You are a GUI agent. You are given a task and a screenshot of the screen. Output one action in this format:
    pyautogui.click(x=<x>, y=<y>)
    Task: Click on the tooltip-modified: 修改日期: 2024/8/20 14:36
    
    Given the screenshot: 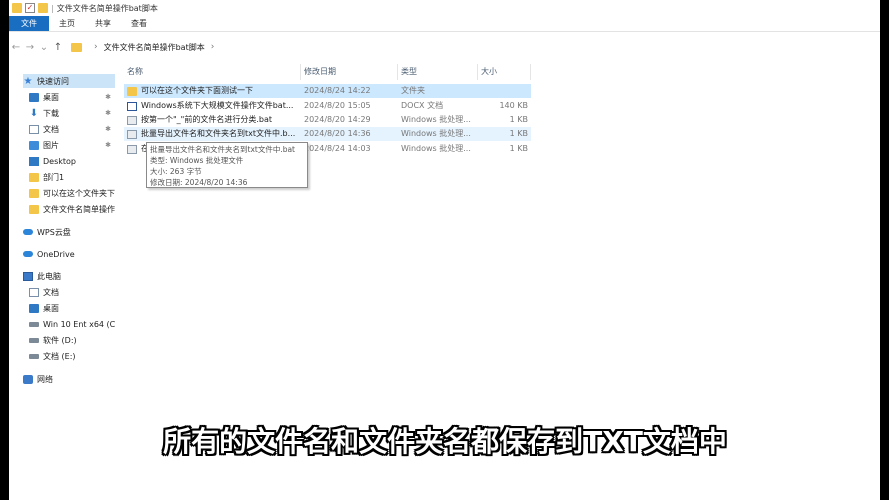 What is the action you would take?
    pyautogui.click(x=199, y=182)
    